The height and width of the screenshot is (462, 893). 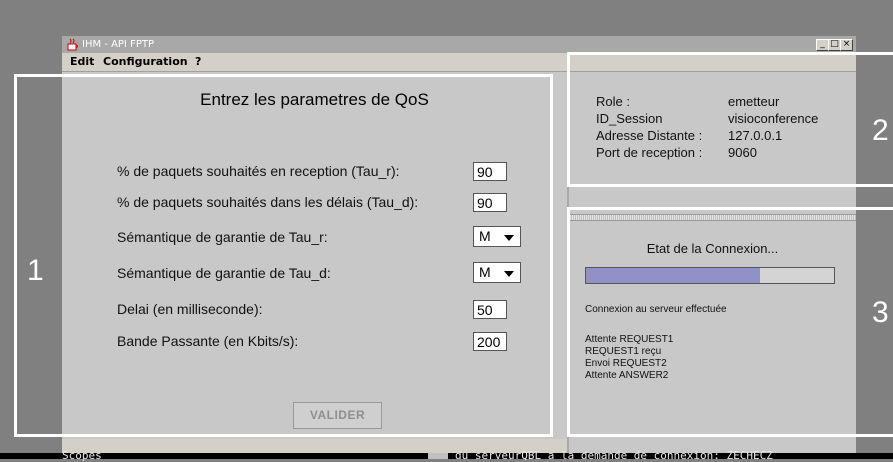 I want to click on menu-edit: Edit, so click(x=82, y=61).